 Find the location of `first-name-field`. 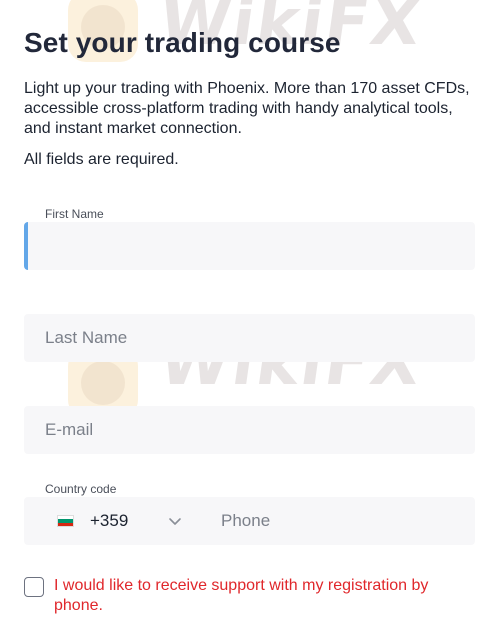

first-name-field is located at coordinates (249, 246).